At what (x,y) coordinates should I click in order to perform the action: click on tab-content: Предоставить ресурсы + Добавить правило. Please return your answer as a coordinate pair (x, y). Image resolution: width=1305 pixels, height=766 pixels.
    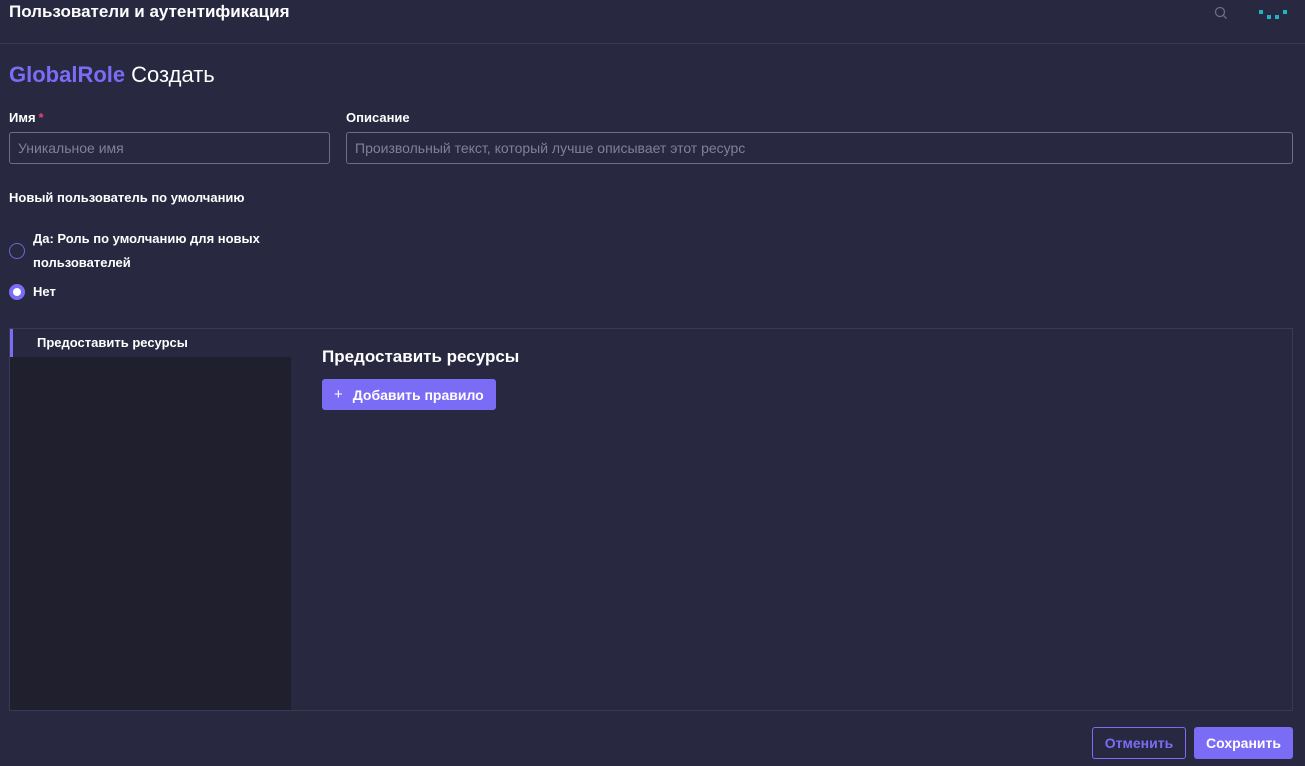
    Looking at the image, I should click on (420, 378).